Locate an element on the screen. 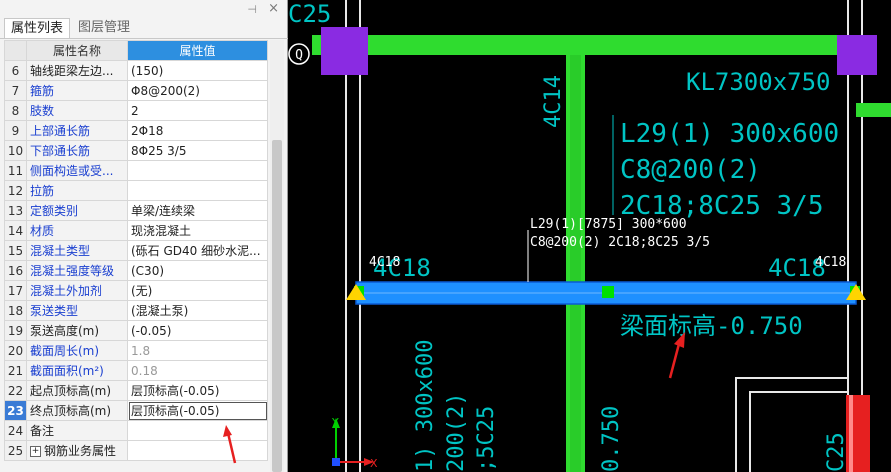 Image resolution: width=891 pixels, height=472 pixels. row-number: 6 is located at coordinates (15, 70).